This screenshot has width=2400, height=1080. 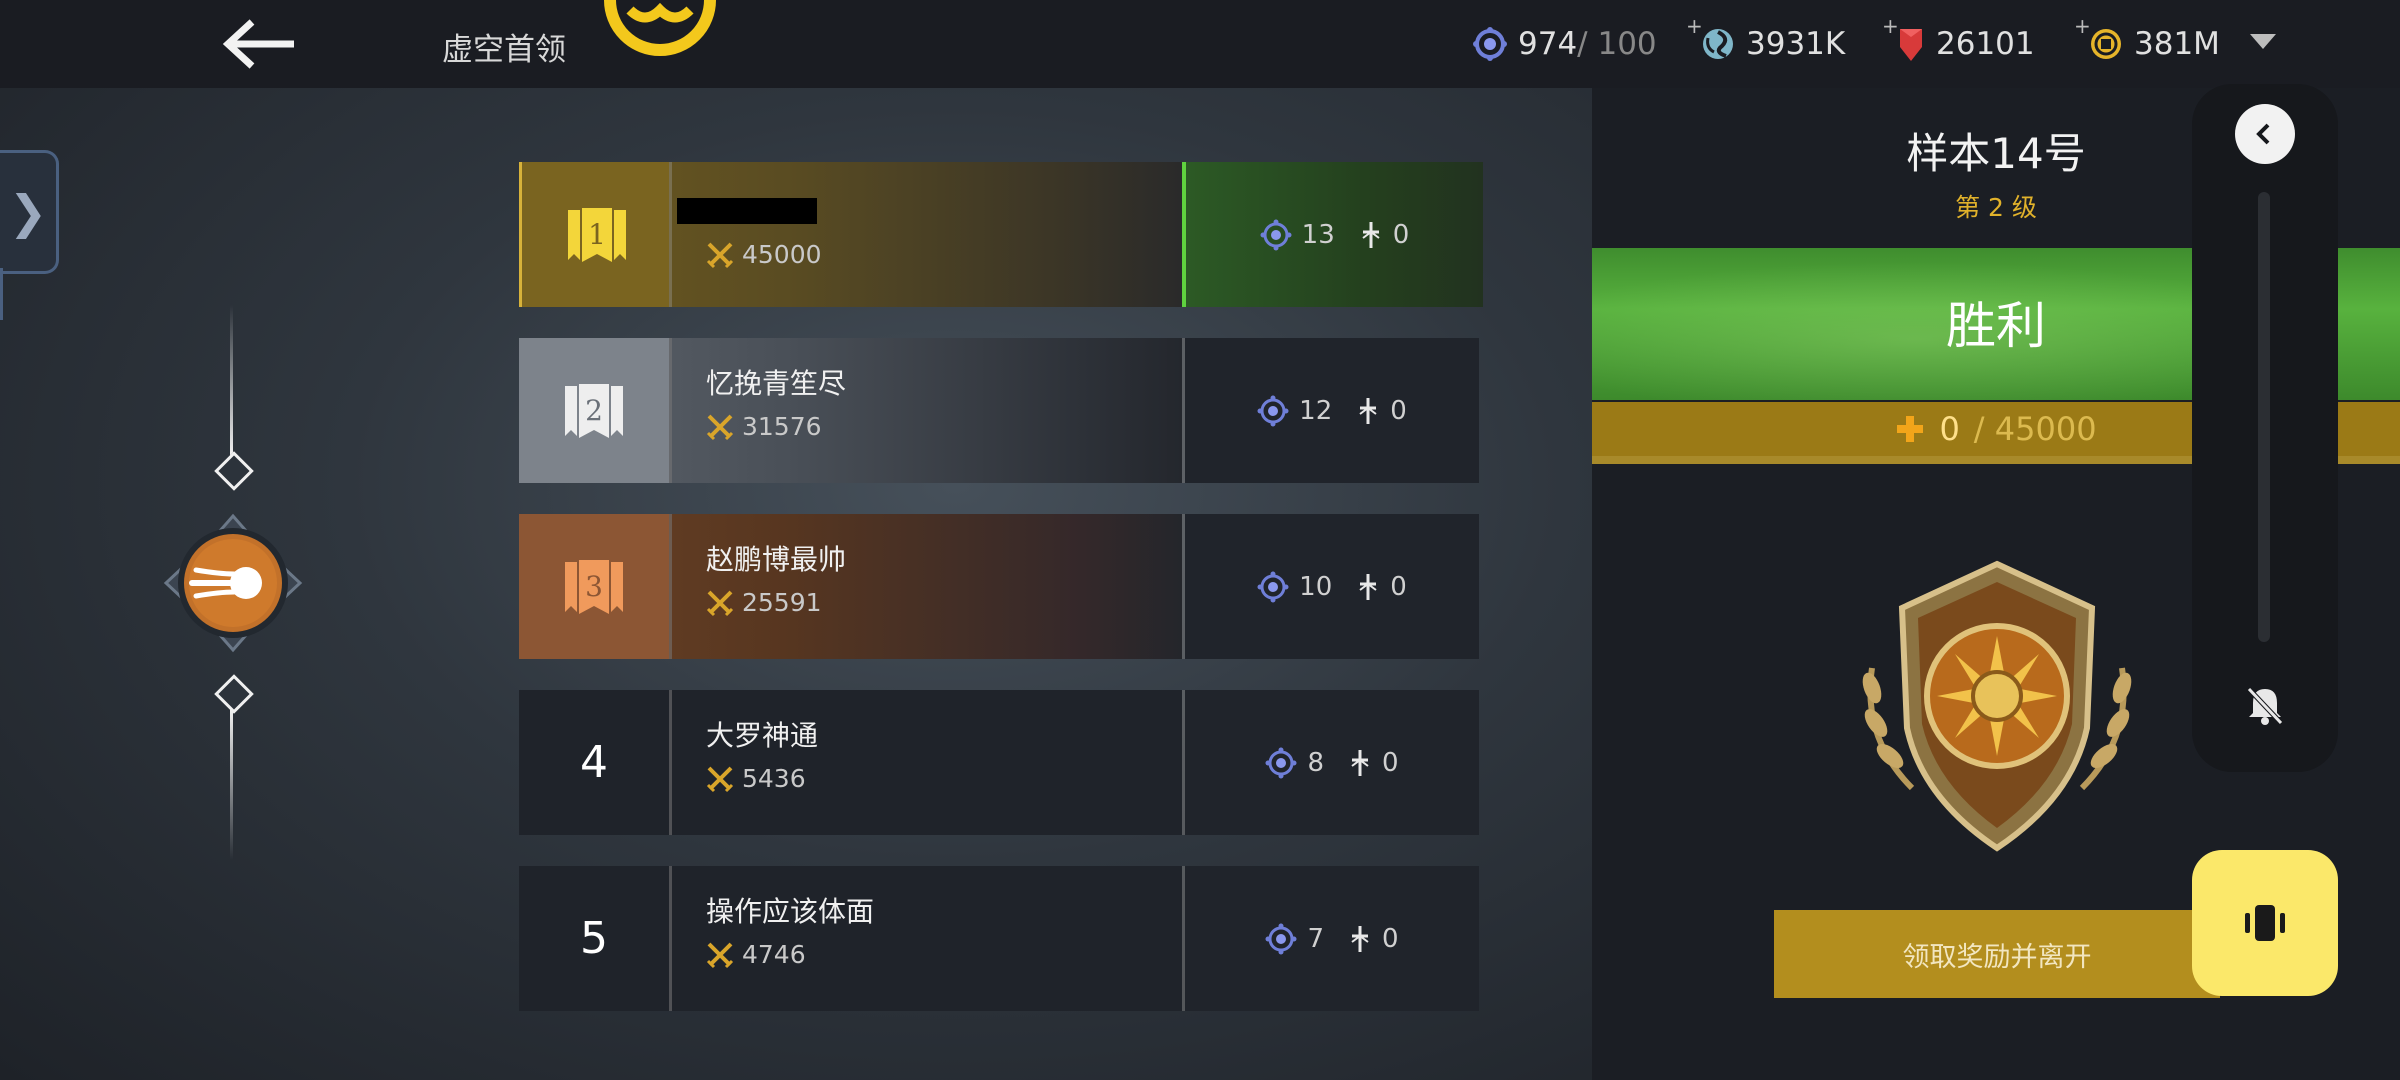 I want to click on reward-total: / 45000, so click(x=2035, y=429).